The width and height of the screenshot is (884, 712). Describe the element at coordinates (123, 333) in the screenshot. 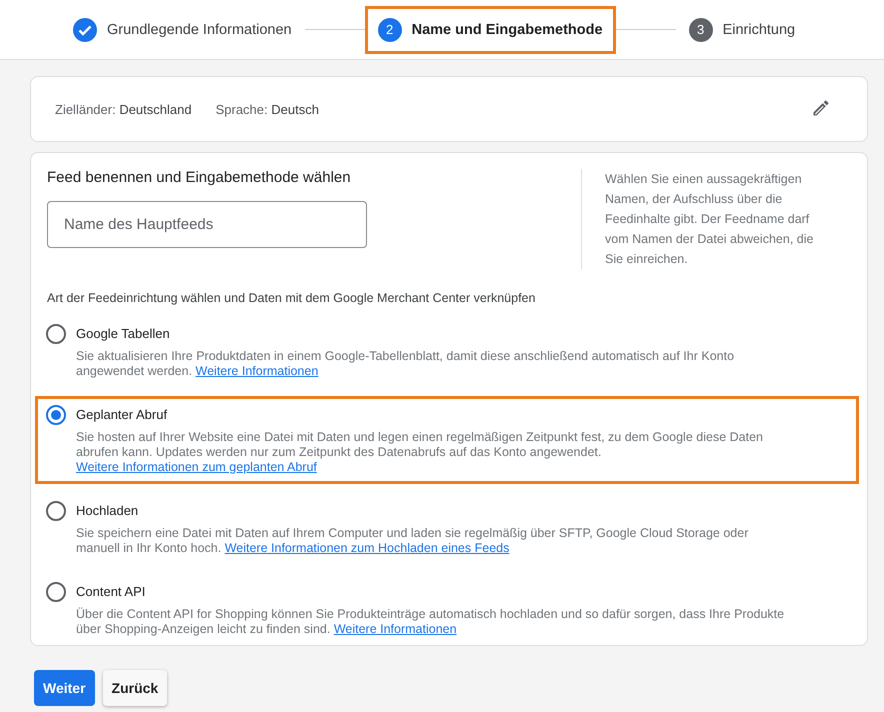

I see `option-label: Google Tabellen` at that location.